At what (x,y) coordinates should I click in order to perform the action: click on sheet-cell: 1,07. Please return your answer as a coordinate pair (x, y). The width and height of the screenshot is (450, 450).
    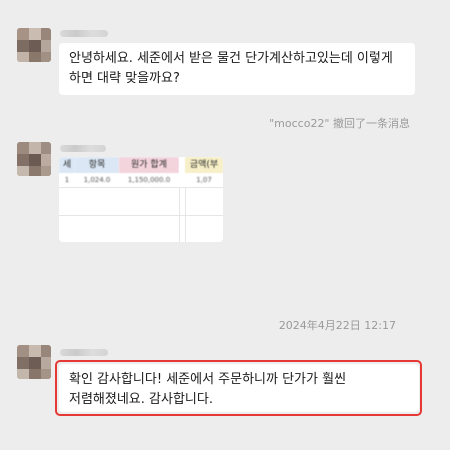
    Looking at the image, I should click on (204, 180).